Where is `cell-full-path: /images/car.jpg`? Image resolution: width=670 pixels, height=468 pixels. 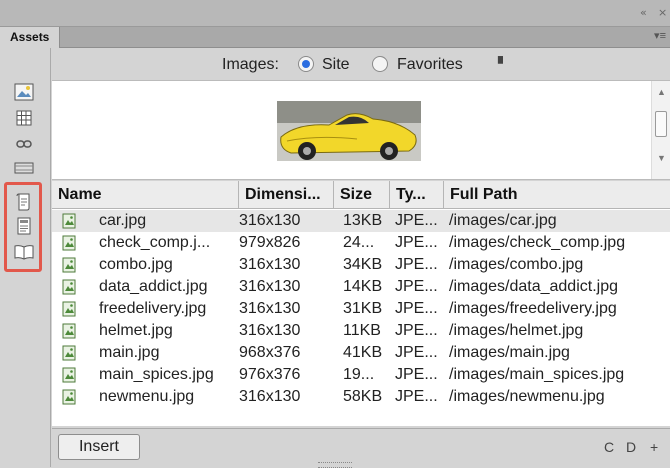
cell-full-path: /images/car.jpg is located at coordinates (503, 220).